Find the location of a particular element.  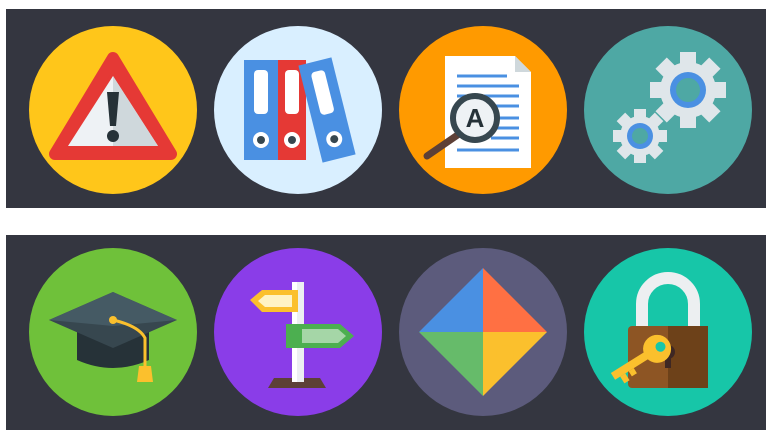

binders-icon is located at coordinates (298, 110).